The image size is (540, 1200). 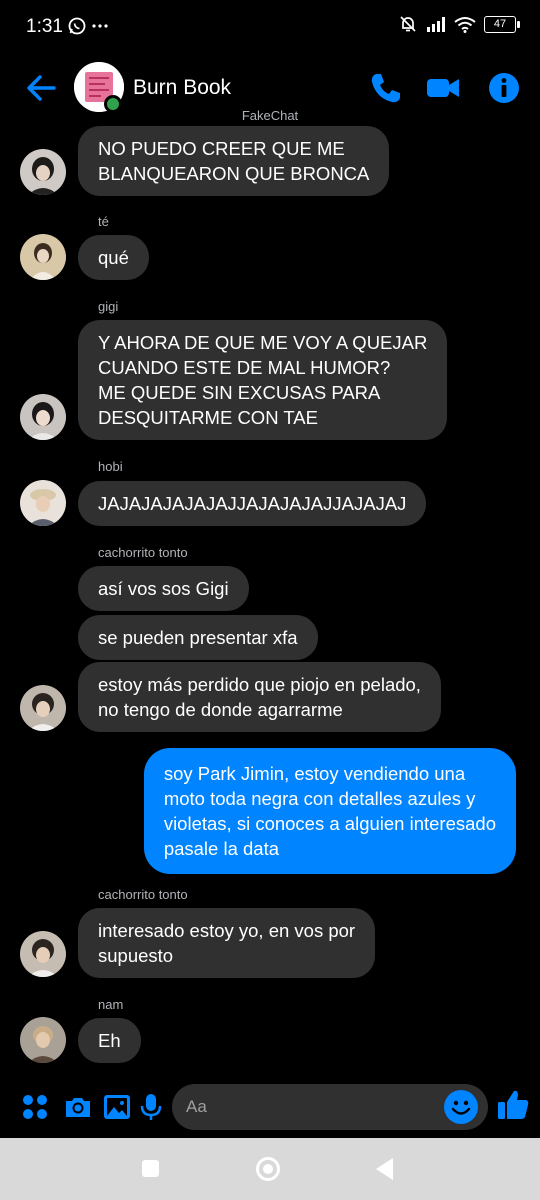 I want to click on message-bubble: Eh, so click(x=109, y=1040).